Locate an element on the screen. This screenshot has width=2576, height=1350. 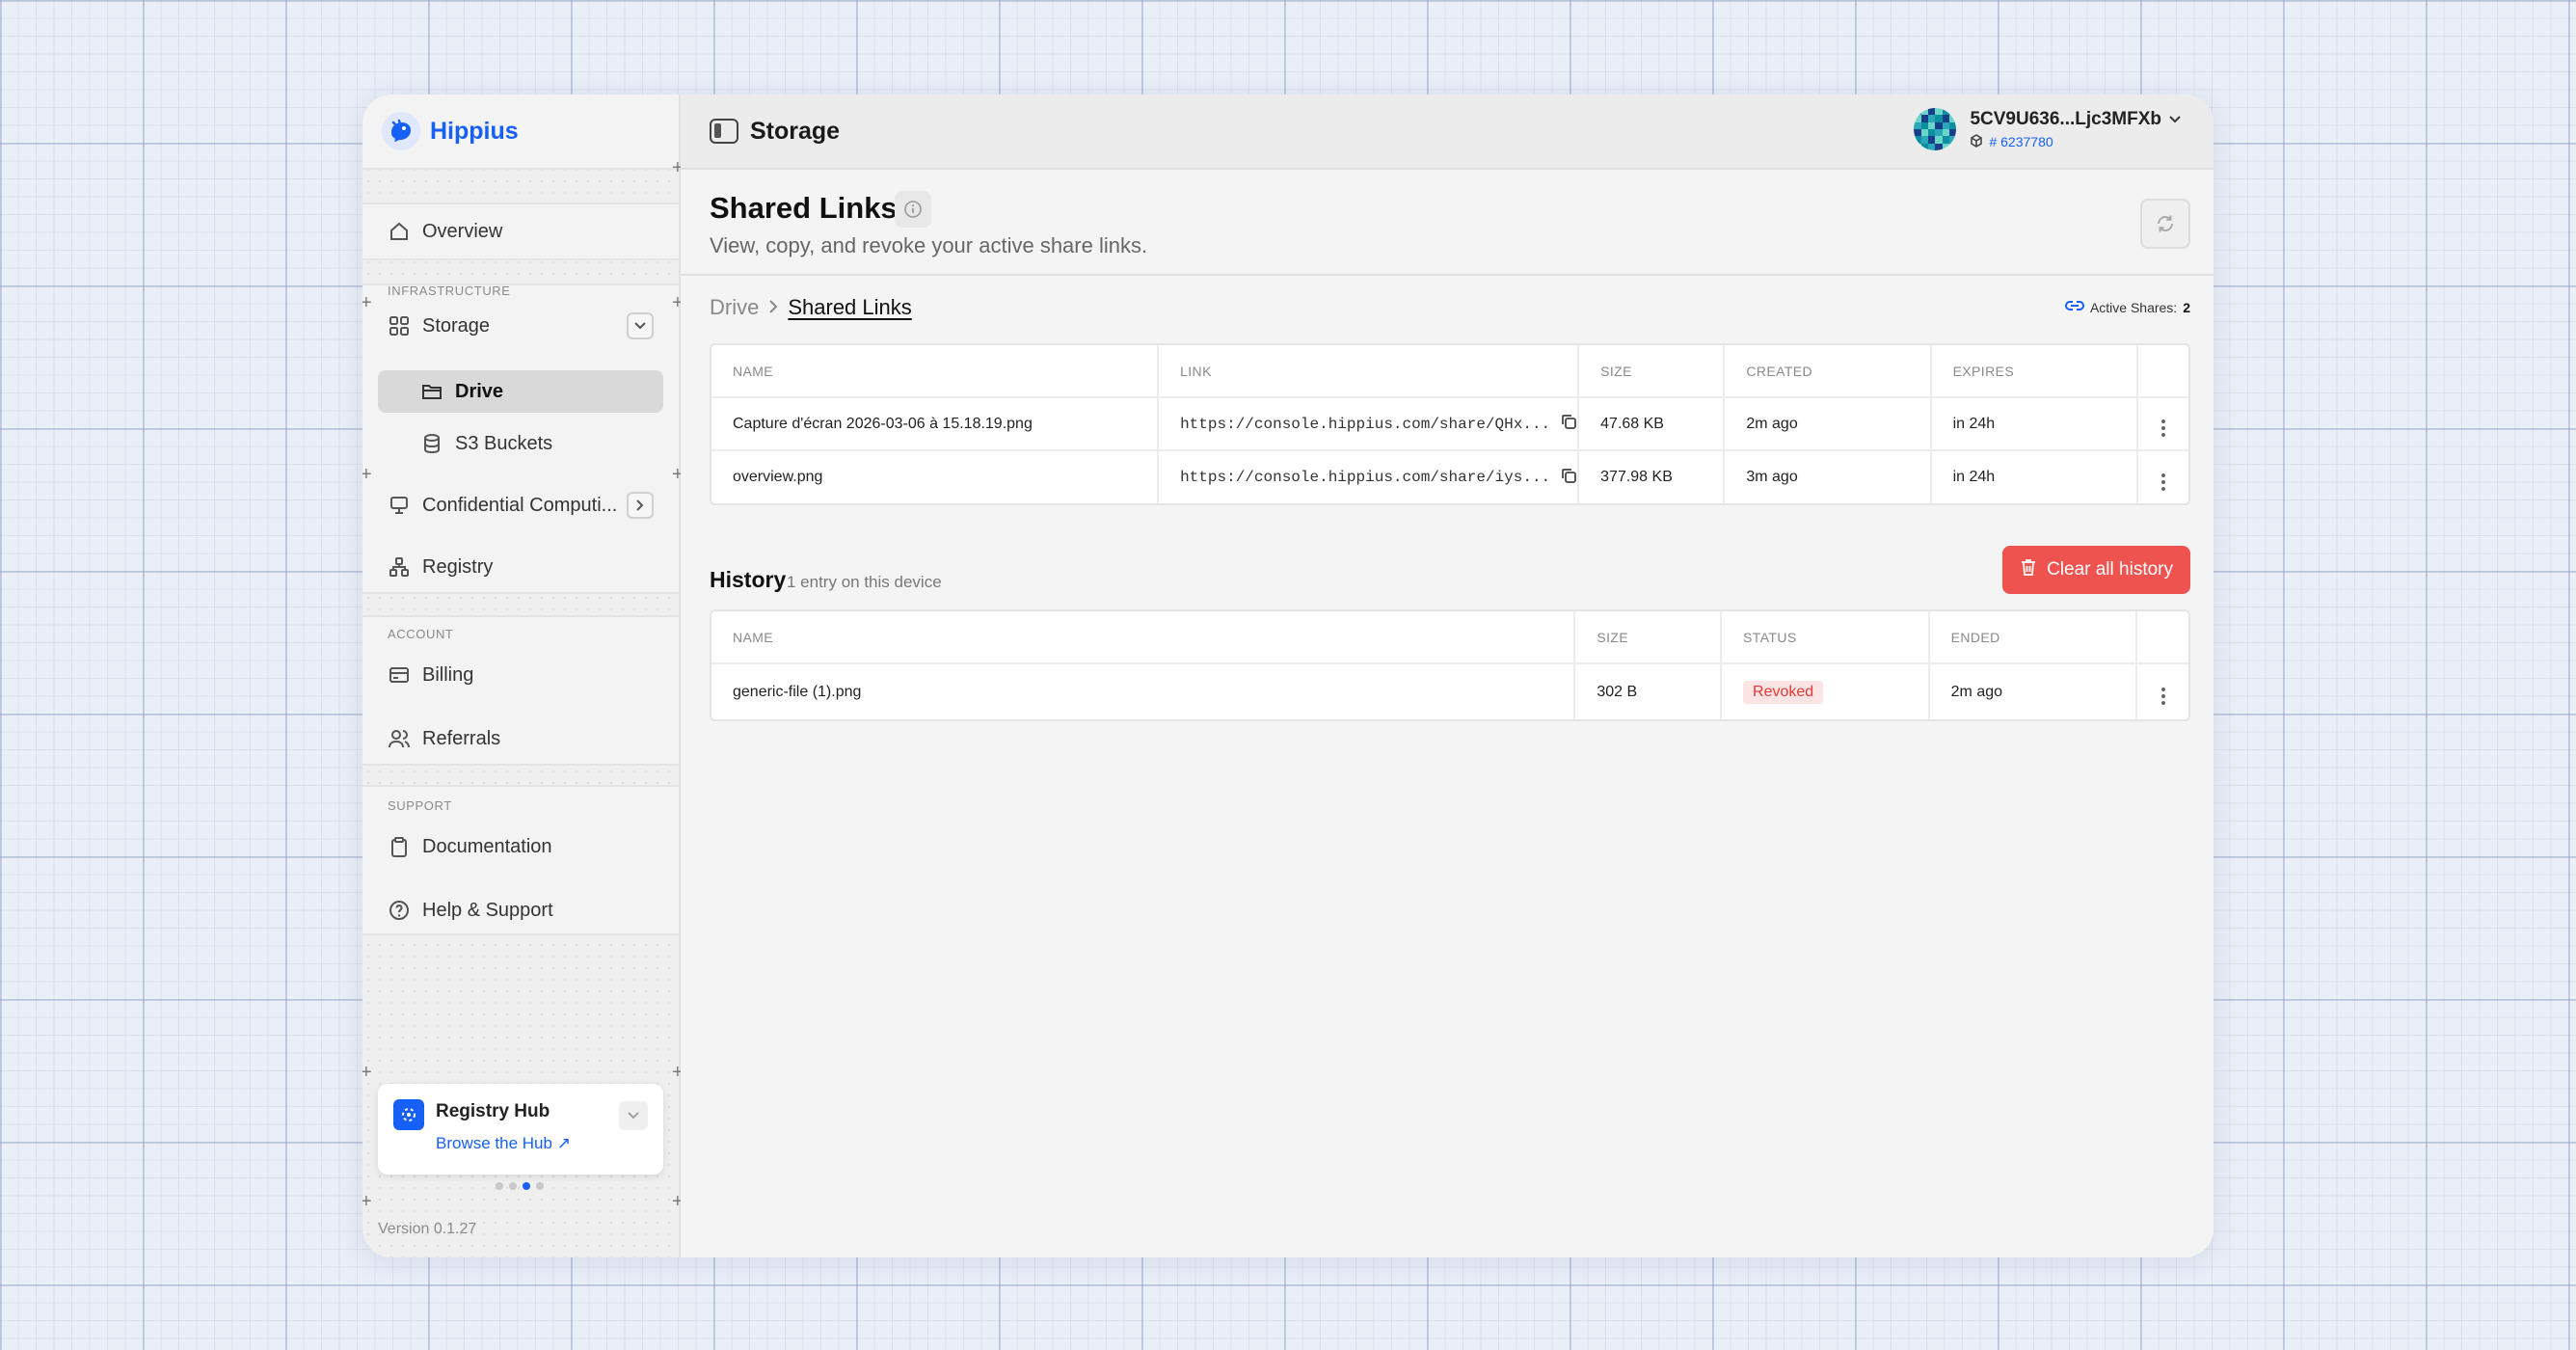
browse-hub-link: Browse the Hub ↗ is located at coordinates (504, 1143).